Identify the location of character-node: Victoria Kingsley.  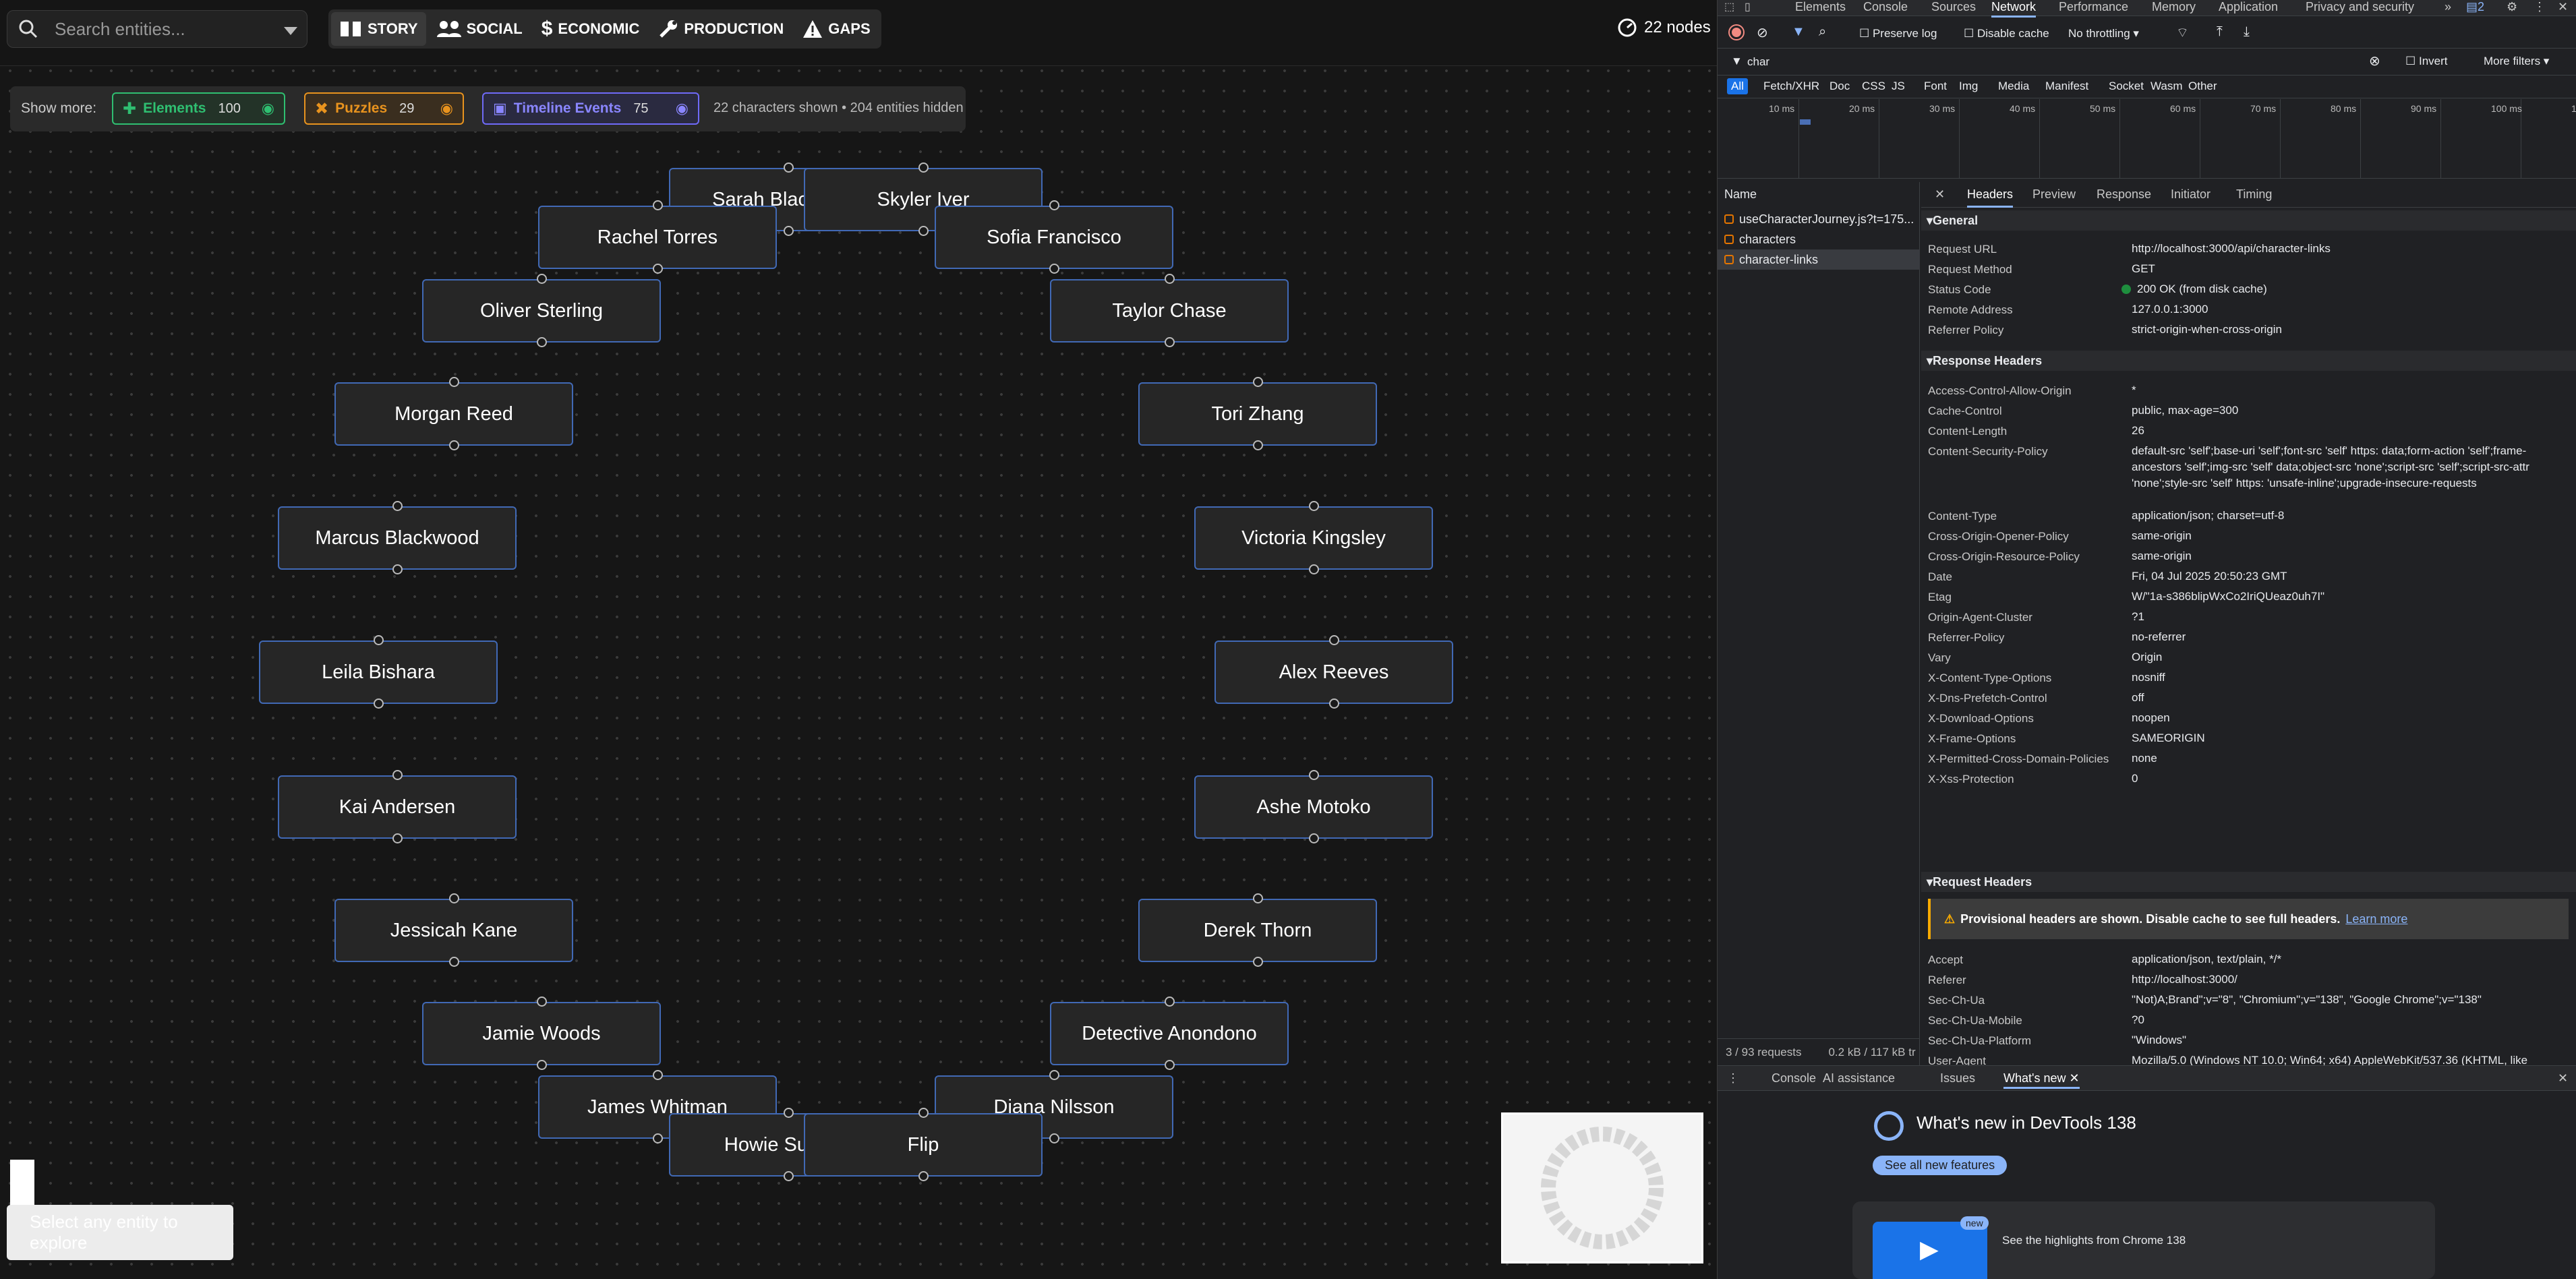
(1313, 538).